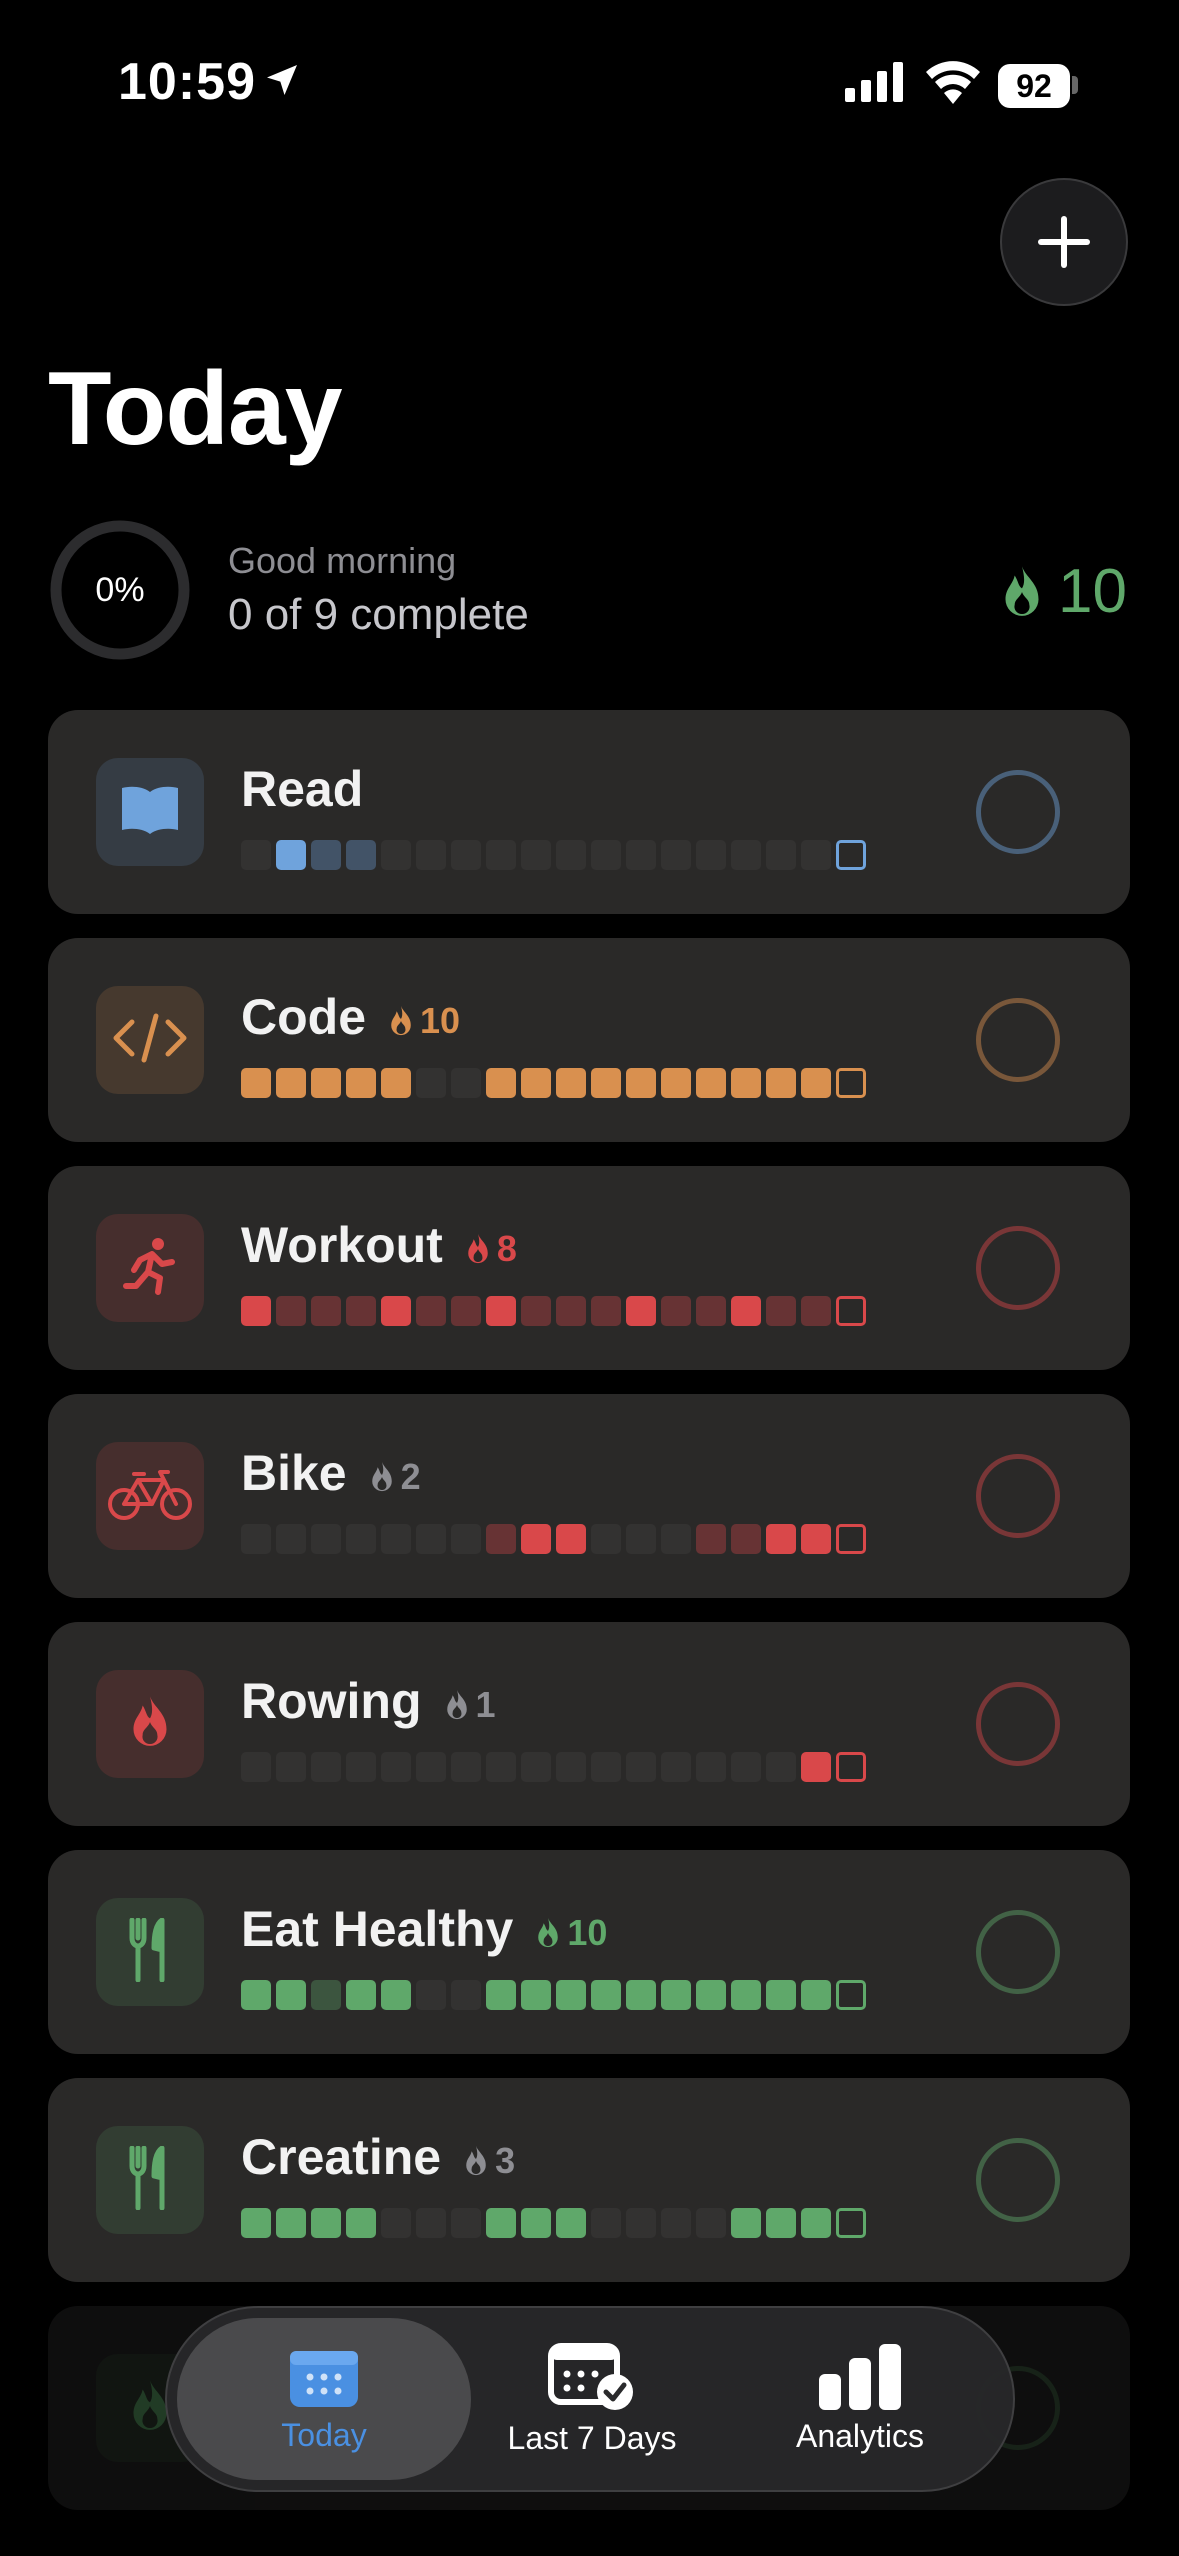 This screenshot has width=1179, height=2556. I want to click on habit-title: Eat Healthy 10, so click(424, 1929).